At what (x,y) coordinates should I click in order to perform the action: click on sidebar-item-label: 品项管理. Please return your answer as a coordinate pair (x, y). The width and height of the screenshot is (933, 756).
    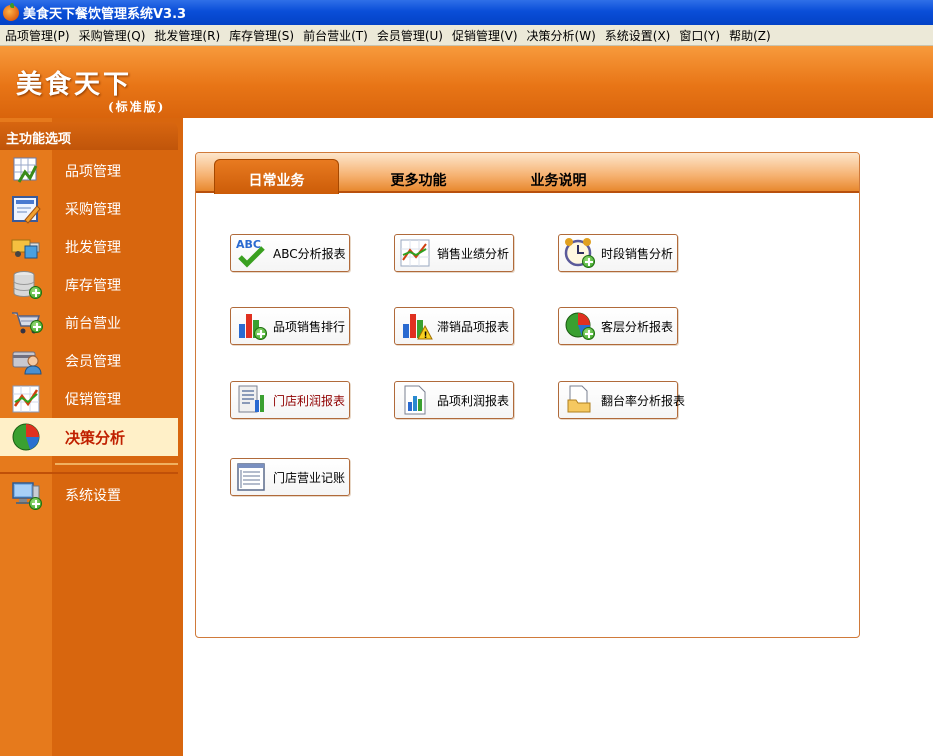
    Looking at the image, I should click on (93, 172).